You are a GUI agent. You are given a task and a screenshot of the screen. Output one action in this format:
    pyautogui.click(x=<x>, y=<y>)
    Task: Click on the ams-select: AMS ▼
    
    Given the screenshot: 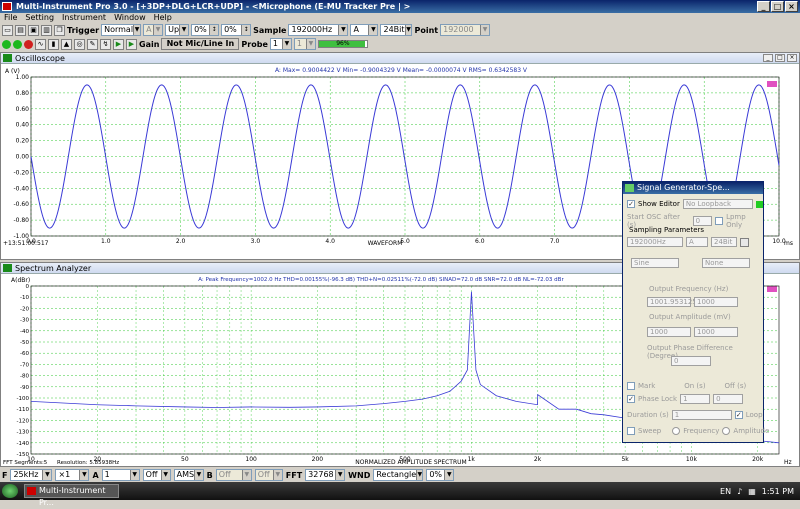 What is the action you would take?
    pyautogui.click(x=188, y=475)
    